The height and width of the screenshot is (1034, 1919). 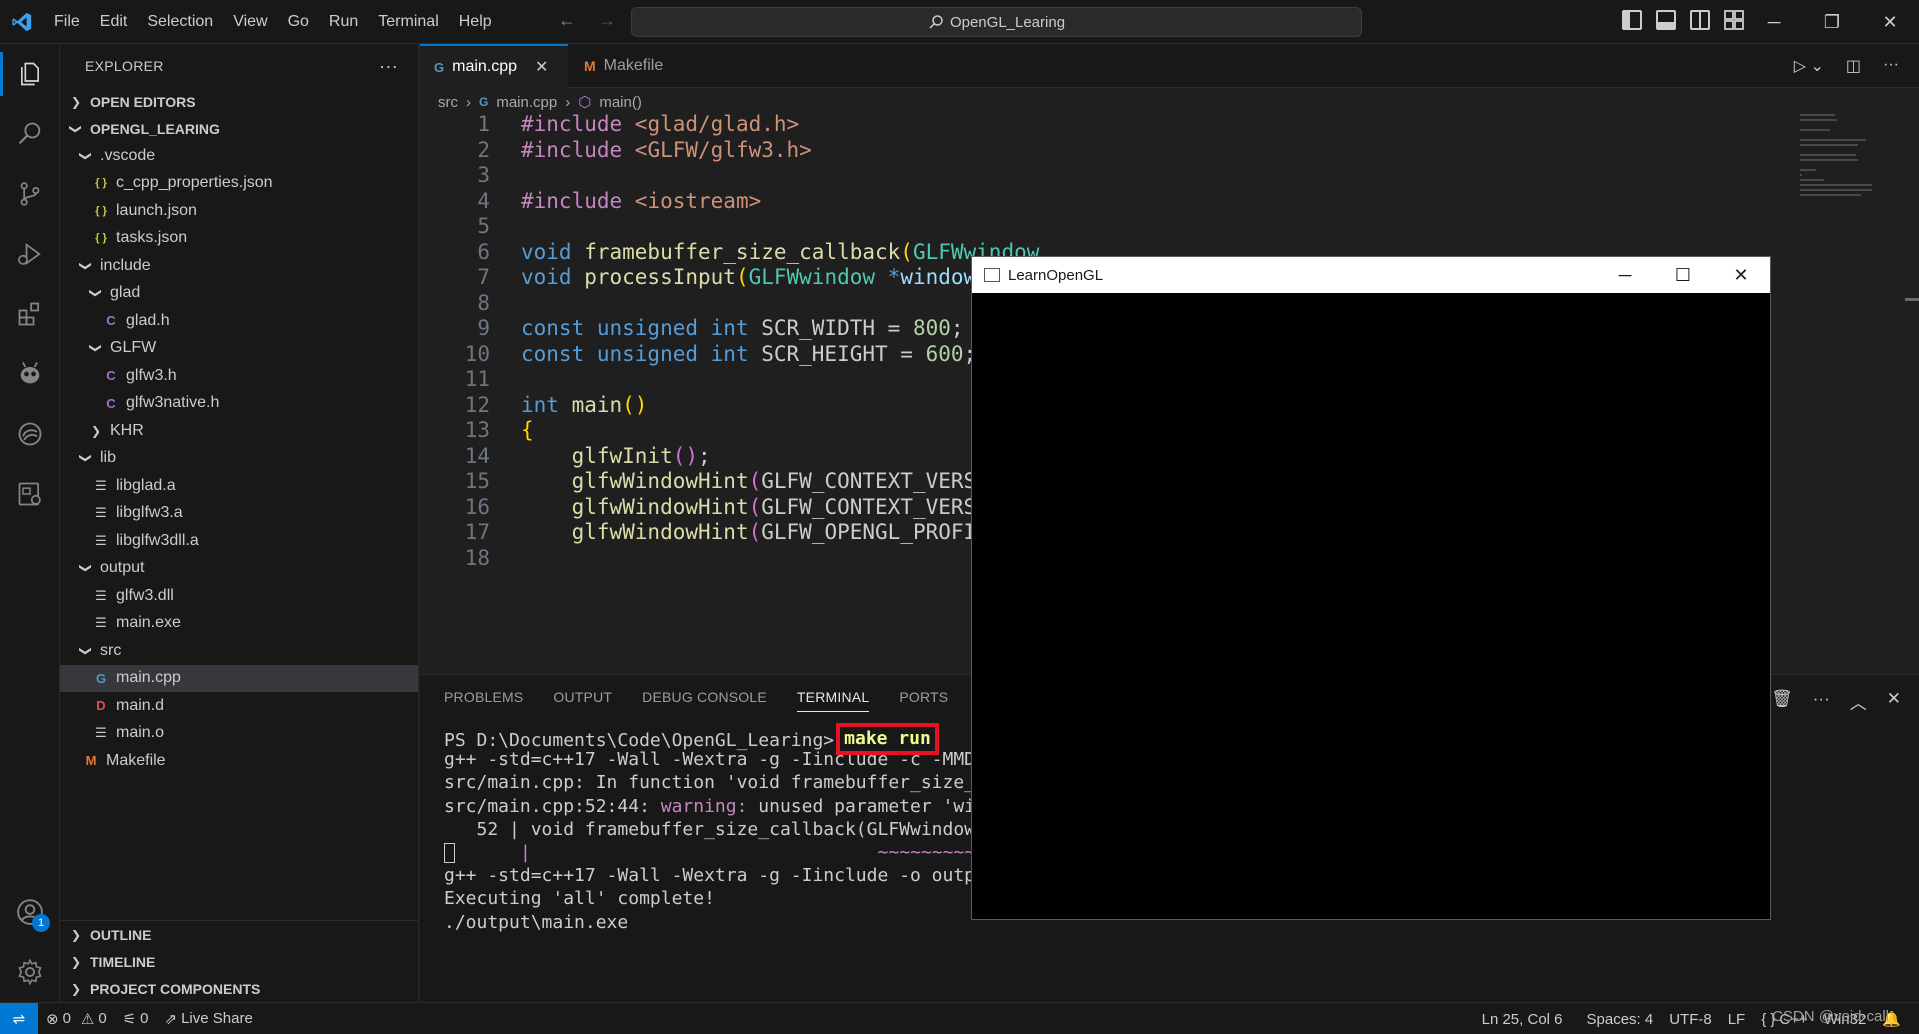 What do you see at coordinates (1858, 701) in the screenshot?
I see `chevron-up-icon: ︿` at bounding box center [1858, 701].